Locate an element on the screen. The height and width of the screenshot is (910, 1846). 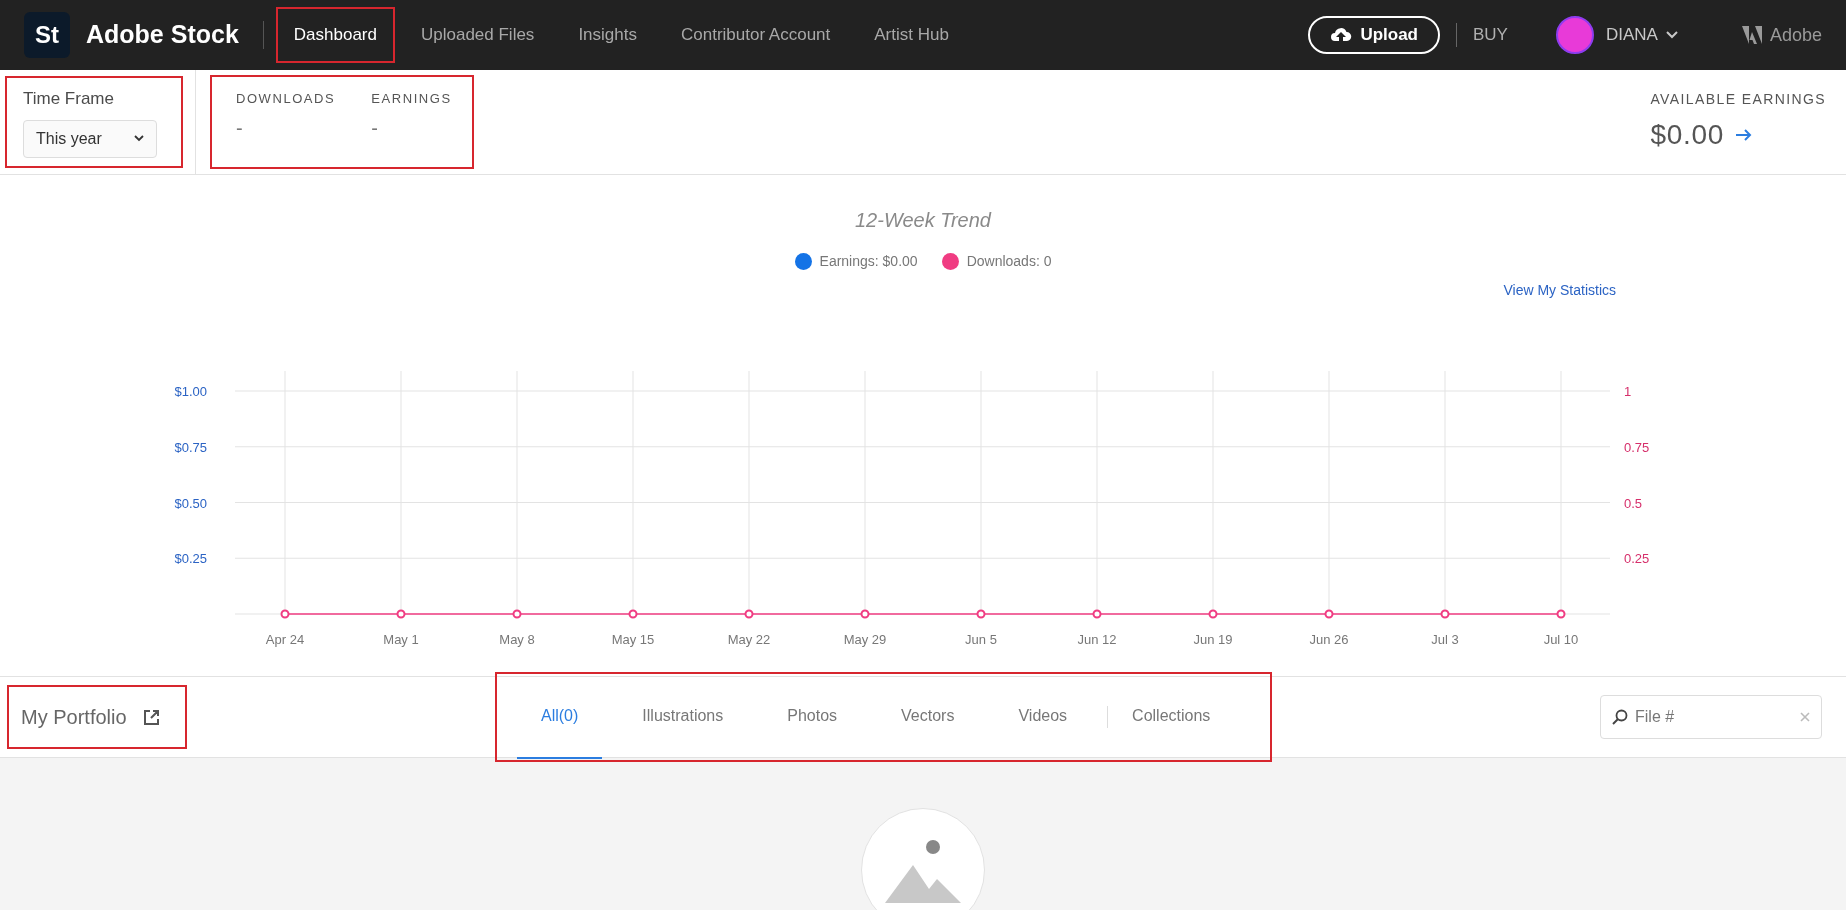
y-axis-label: $0.75 is located at coordinates (190, 447).